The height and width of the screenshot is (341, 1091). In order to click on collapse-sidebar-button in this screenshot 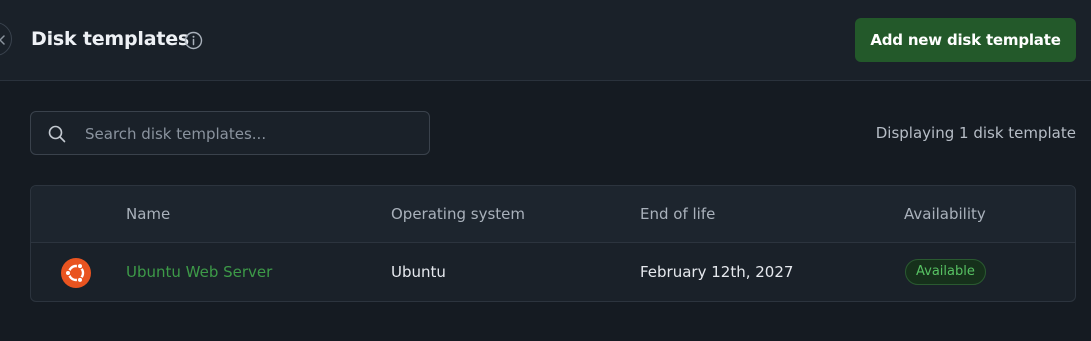, I will do `click(6, 39)`.